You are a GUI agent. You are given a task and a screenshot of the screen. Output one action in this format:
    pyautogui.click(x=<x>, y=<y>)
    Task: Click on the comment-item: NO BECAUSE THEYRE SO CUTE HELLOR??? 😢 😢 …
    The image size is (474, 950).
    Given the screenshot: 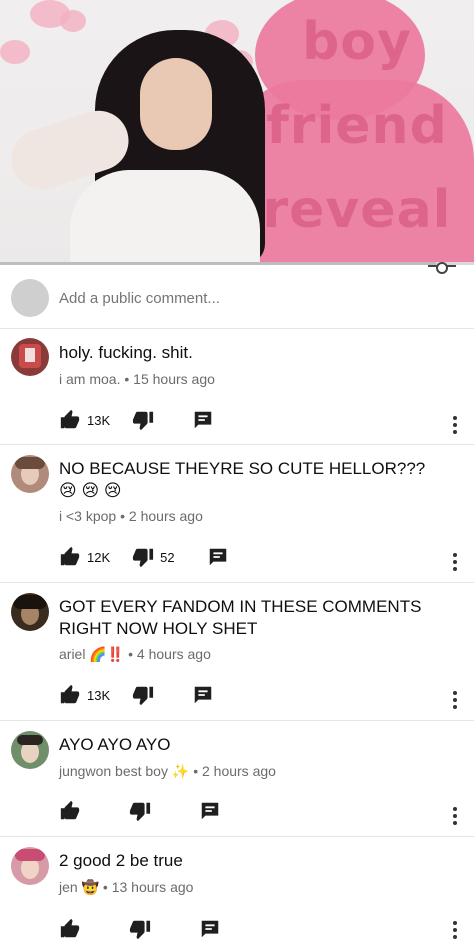 What is the action you would take?
    pyautogui.click(x=237, y=518)
    